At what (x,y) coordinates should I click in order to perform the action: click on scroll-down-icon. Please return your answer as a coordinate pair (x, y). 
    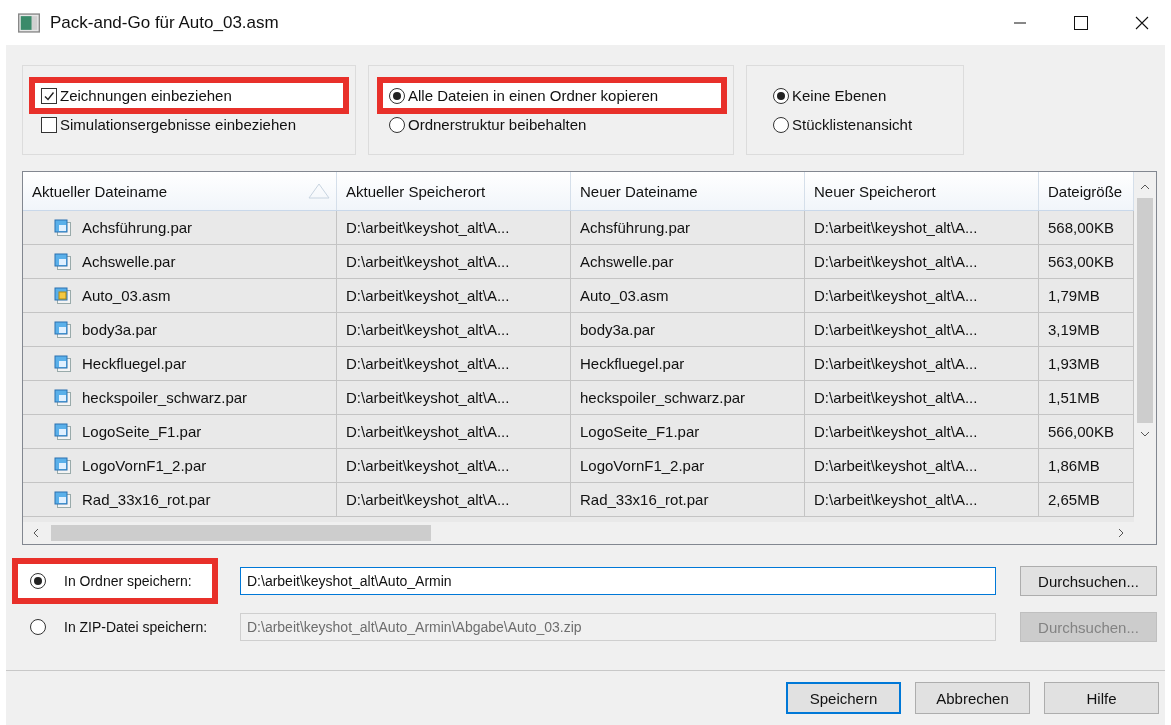
    Looking at the image, I should click on (1145, 434).